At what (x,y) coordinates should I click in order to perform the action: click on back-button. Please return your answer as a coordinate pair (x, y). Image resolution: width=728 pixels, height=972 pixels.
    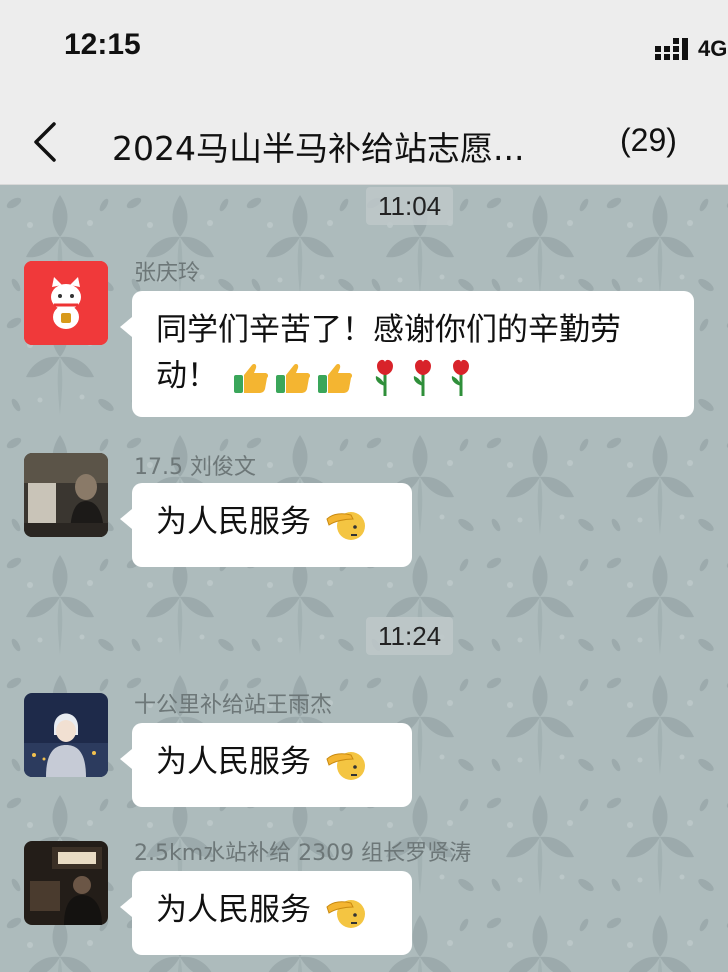
    Looking at the image, I should click on (48, 142).